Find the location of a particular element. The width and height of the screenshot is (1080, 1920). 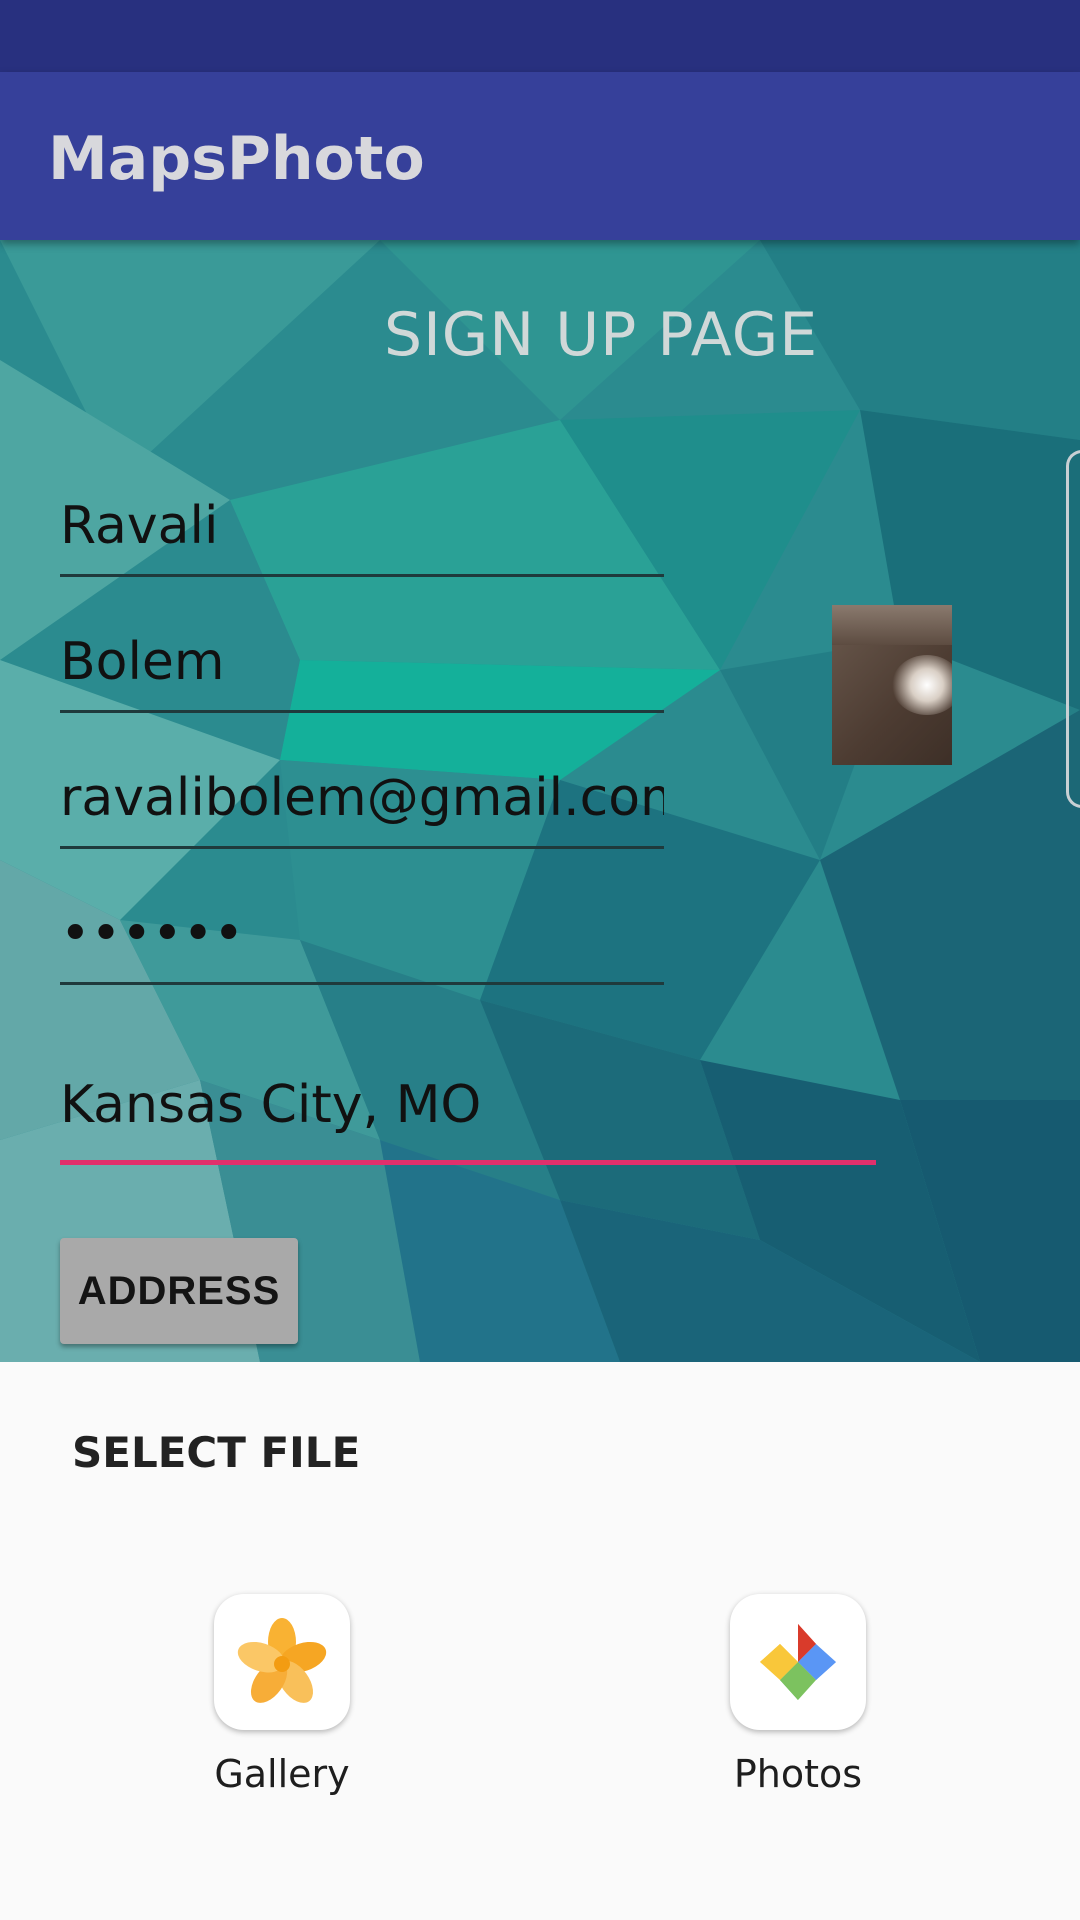

share-app-photos: Photos is located at coordinates (788, 1704).